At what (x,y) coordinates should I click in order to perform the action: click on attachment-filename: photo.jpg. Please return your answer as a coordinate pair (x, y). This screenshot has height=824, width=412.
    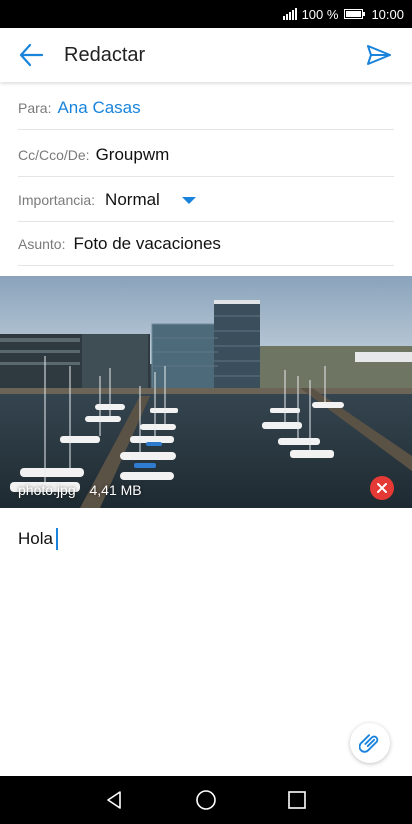
    Looking at the image, I should click on (47, 490).